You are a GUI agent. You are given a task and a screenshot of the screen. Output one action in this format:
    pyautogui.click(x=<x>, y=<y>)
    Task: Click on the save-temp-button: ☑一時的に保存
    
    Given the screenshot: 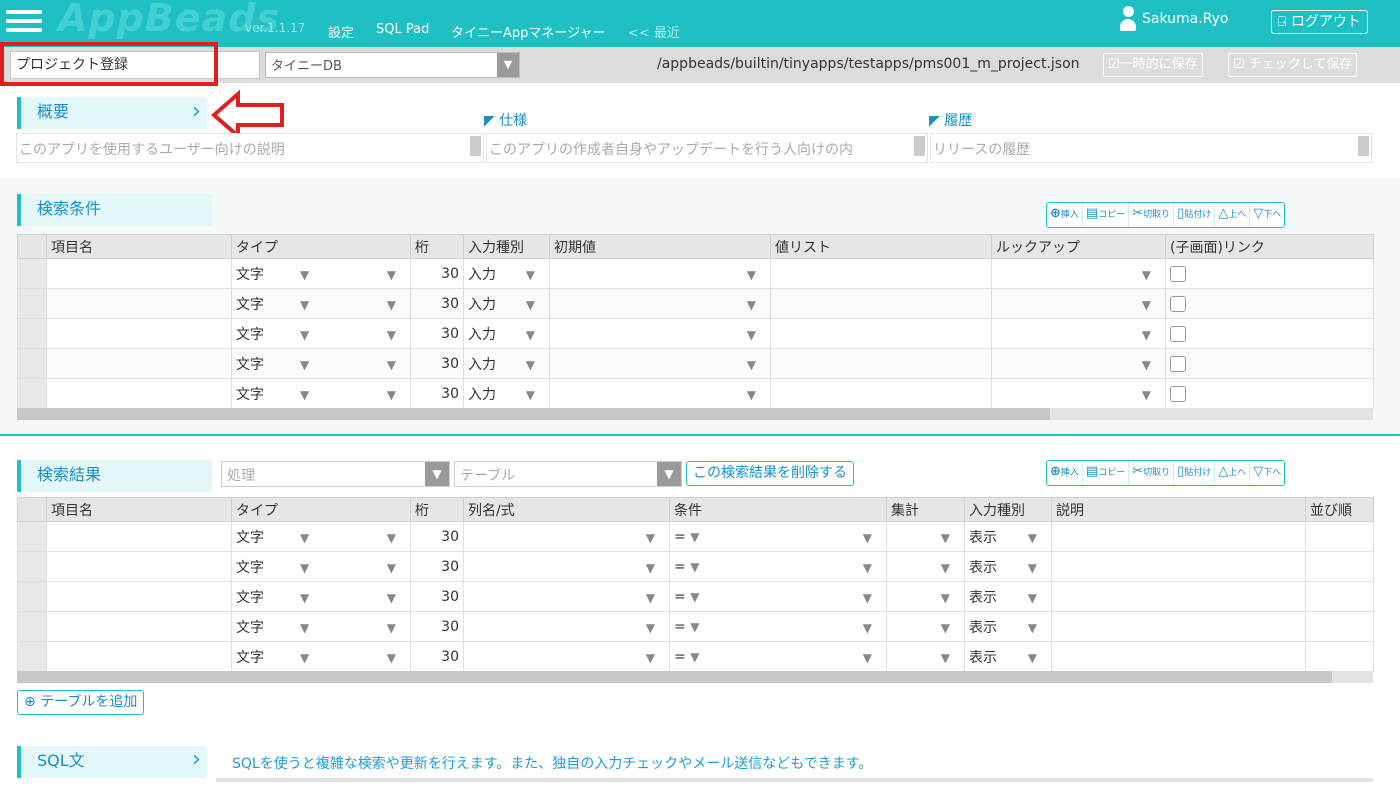 What is the action you would take?
    pyautogui.click(x=1153, y=65)
    